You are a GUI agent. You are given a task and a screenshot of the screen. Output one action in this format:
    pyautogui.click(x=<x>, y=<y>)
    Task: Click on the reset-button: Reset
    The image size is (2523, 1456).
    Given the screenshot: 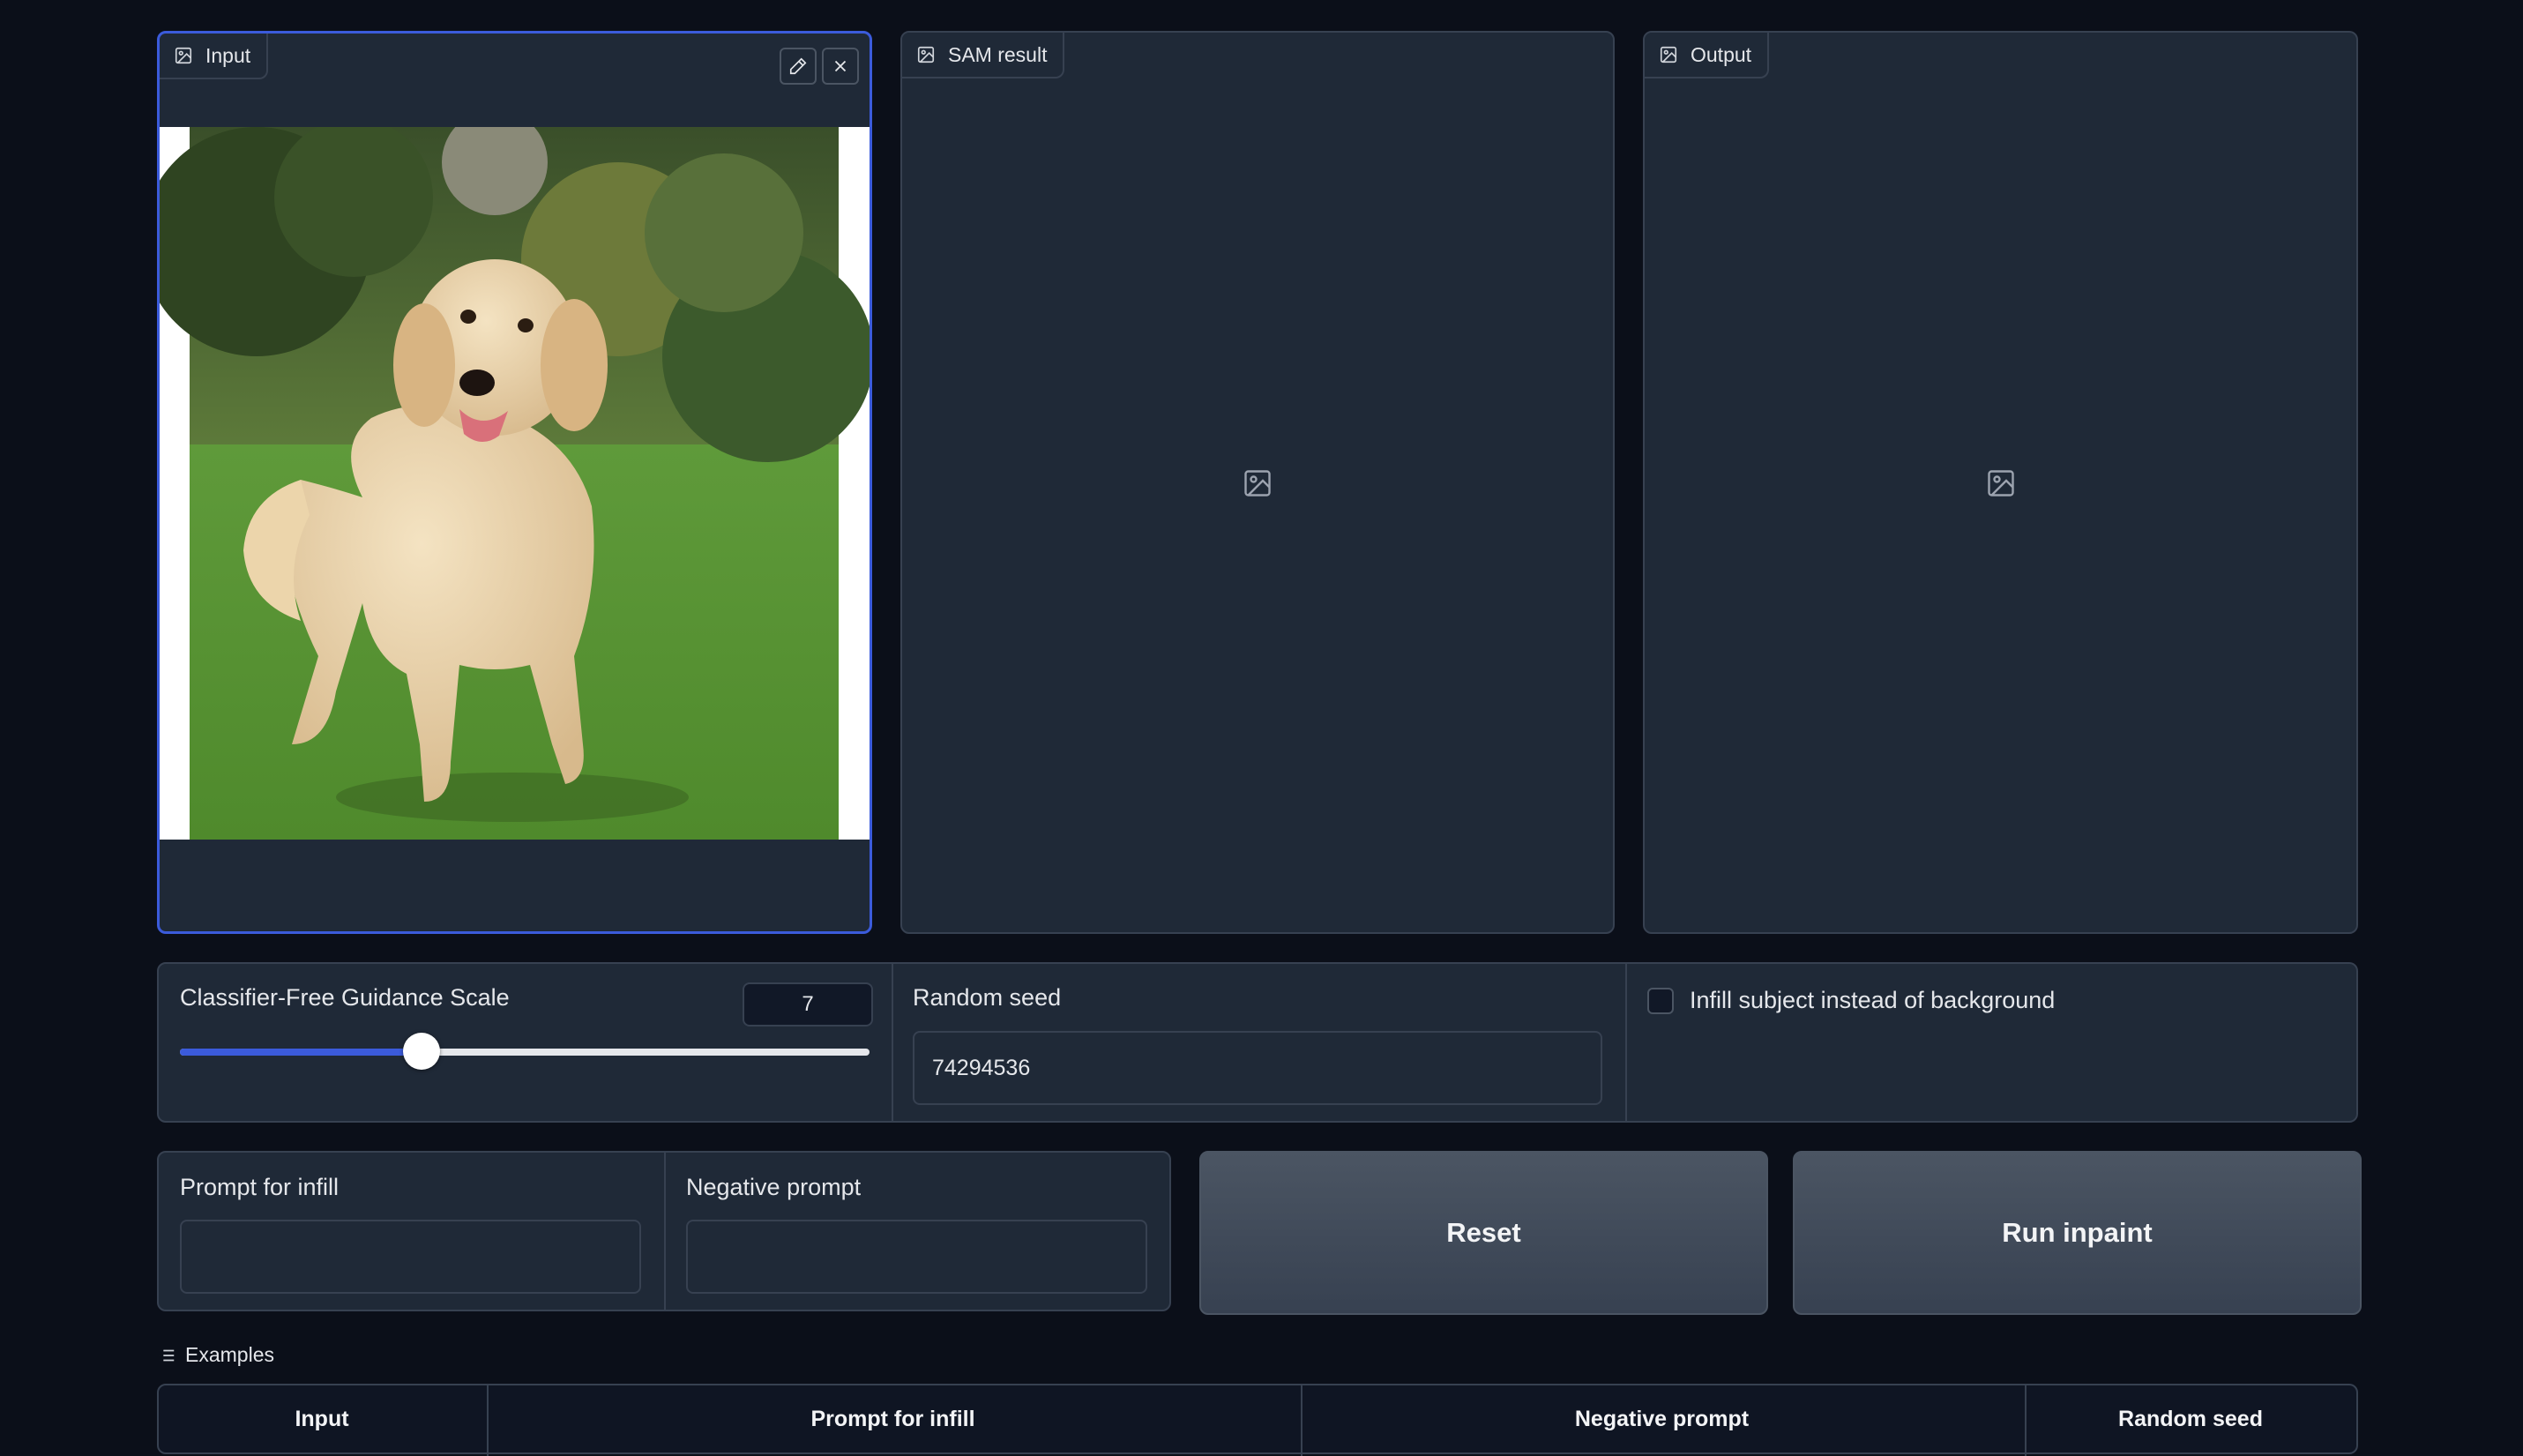 What is the action you would take?
    pyautogui.click(x=1483, y=1233)
    